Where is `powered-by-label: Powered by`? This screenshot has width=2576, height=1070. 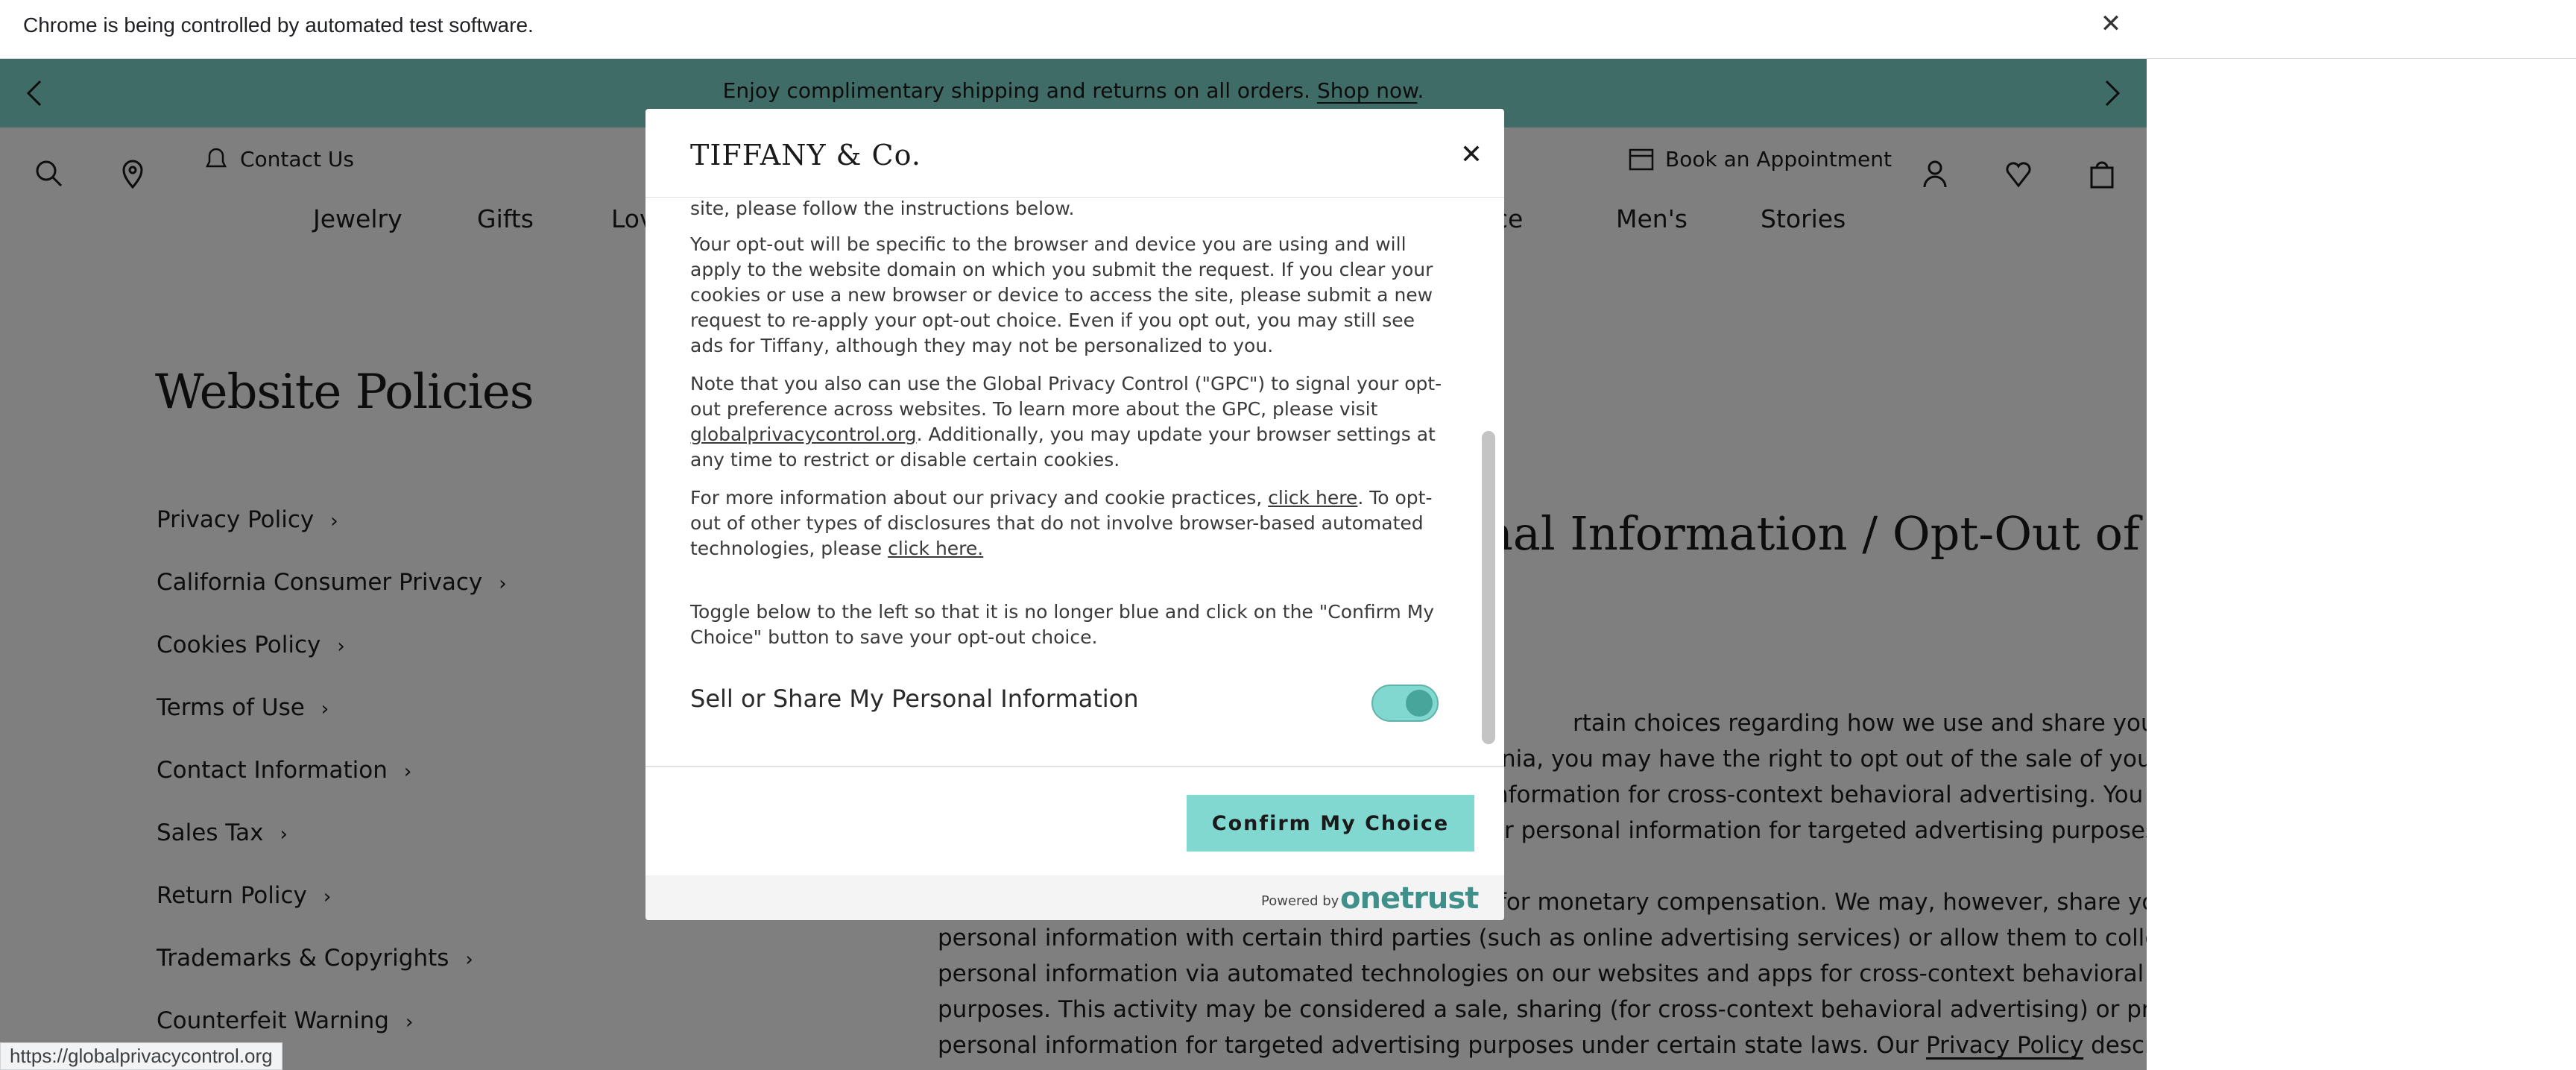 powered-by-label: Powered by is located at coordinates (1300, 901).